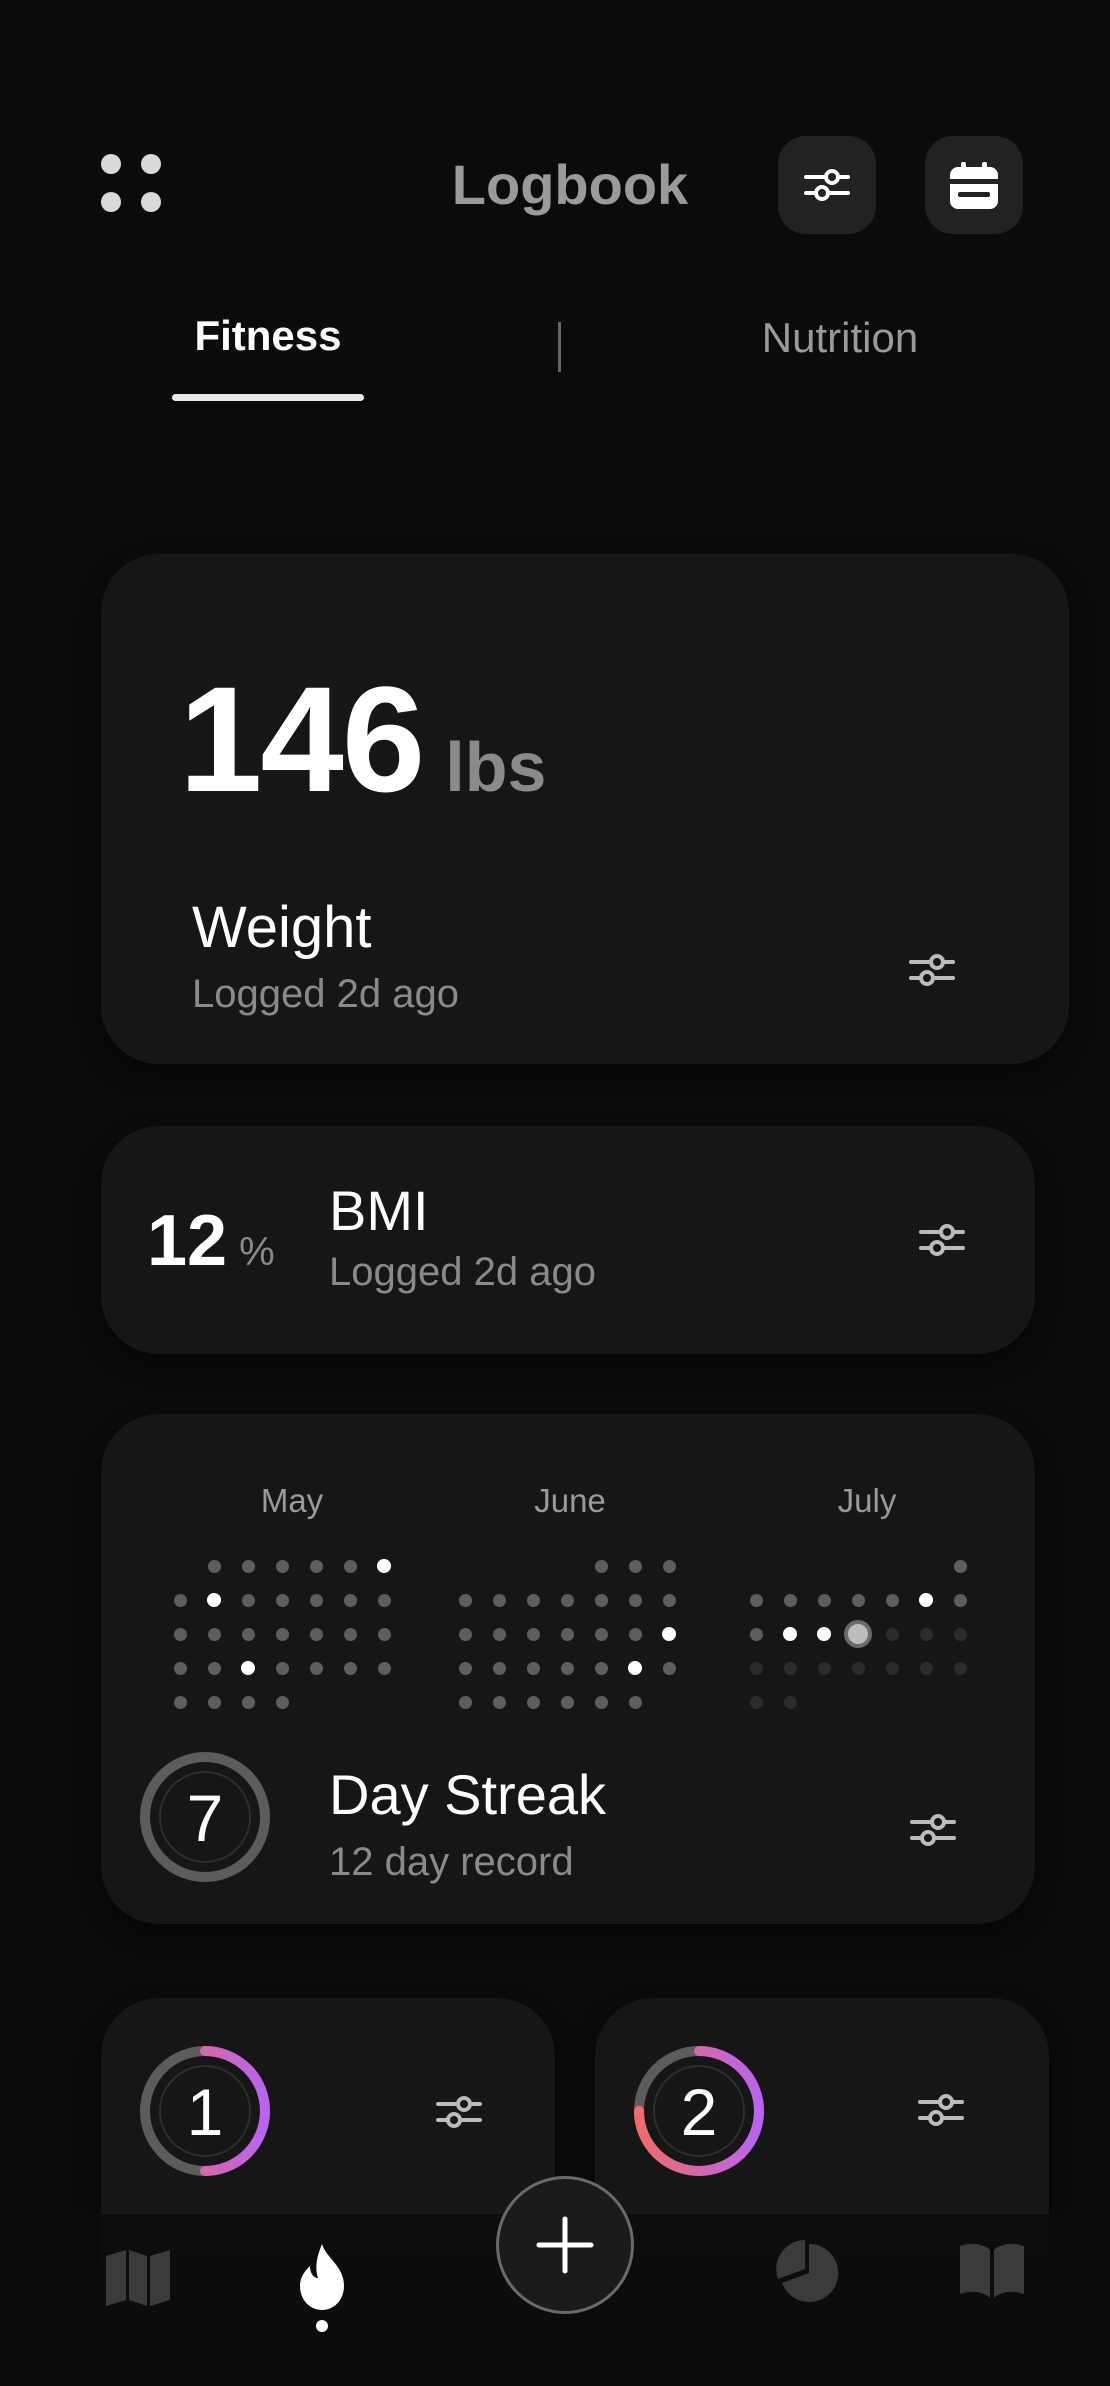 Image resolution: width=1110 pixels, height=2386 pixels. Describe the element at coordinates (205, 2111) in the screenshot. I see `goal-ring-1: 1` at that location.